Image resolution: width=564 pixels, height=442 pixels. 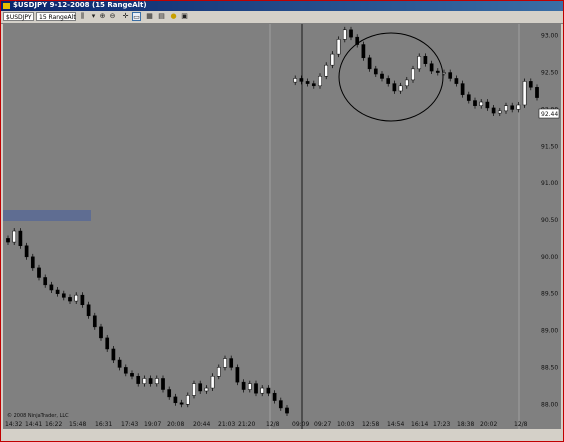 I want to click on chart-properties-icon: ▤, so click(x=161, y=16).